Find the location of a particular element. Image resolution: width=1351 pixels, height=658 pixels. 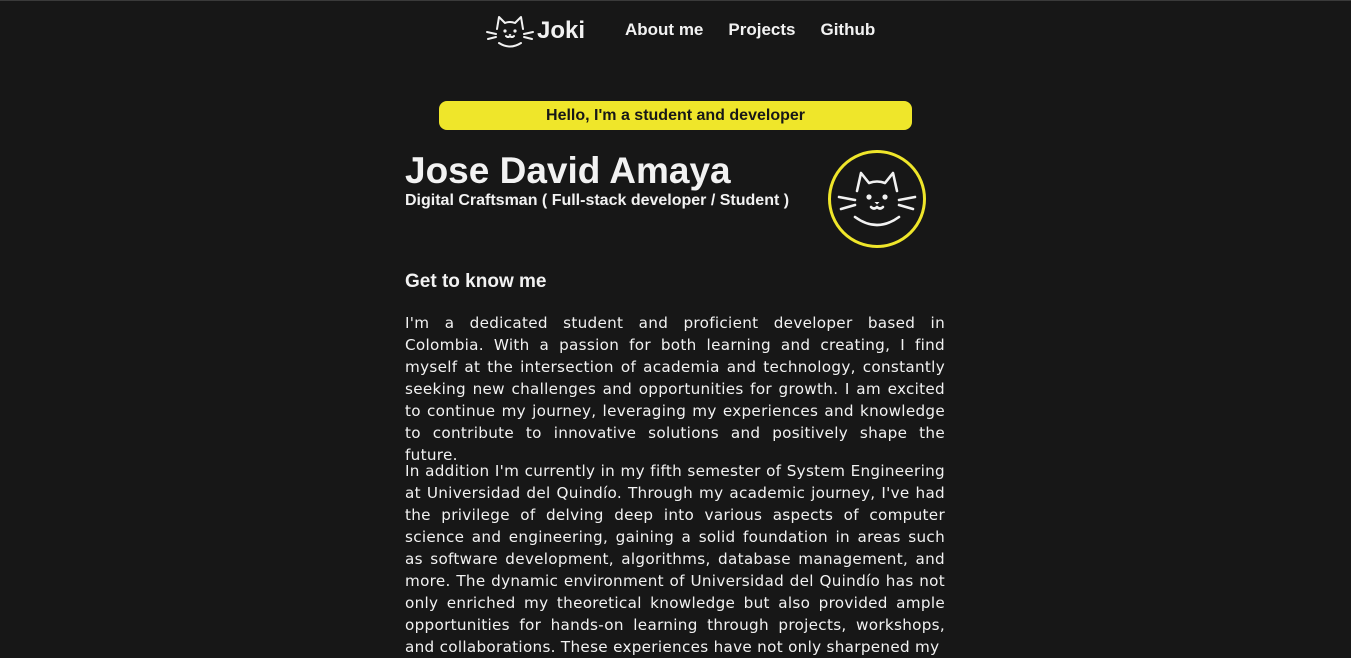

about-section-title: Get to know me is located at coordinates (476, 281).